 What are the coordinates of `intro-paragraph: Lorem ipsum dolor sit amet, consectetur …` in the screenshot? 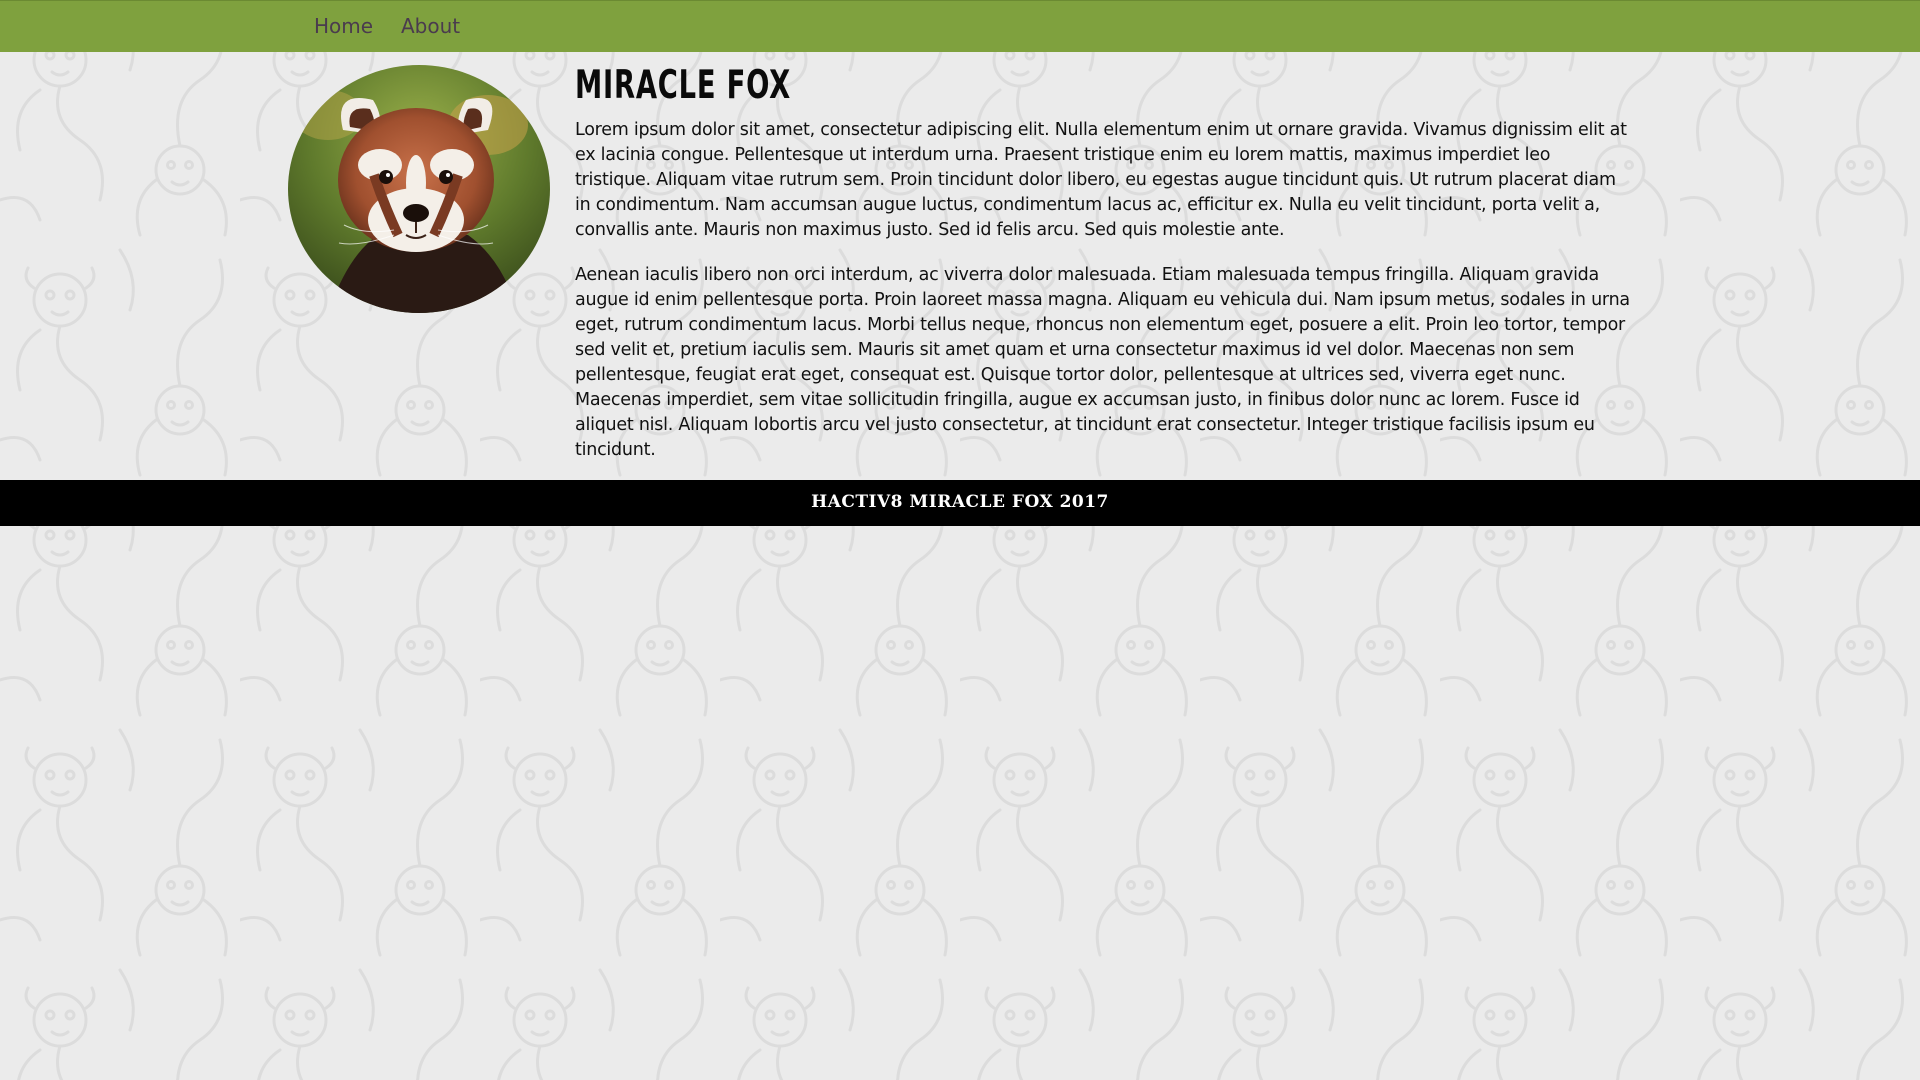 It's located at (1101, 180).